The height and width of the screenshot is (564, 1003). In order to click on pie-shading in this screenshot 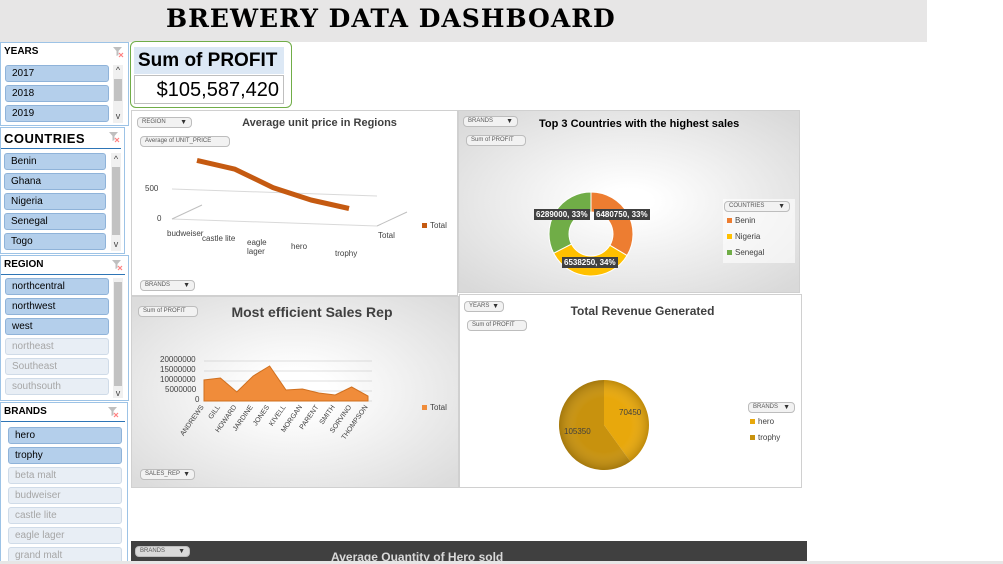, I will do `click(604, 425)`.